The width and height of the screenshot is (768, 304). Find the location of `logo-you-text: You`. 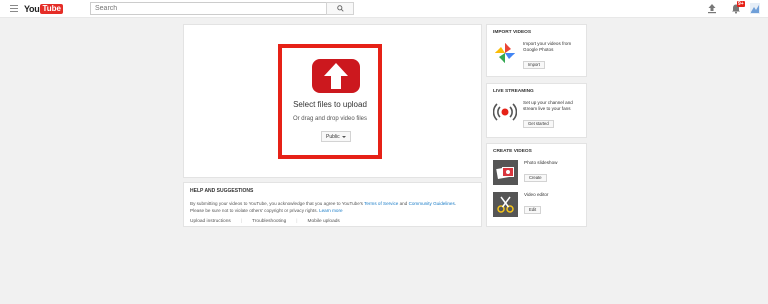

logo-you-text: You is located at coordinates (32, 9).